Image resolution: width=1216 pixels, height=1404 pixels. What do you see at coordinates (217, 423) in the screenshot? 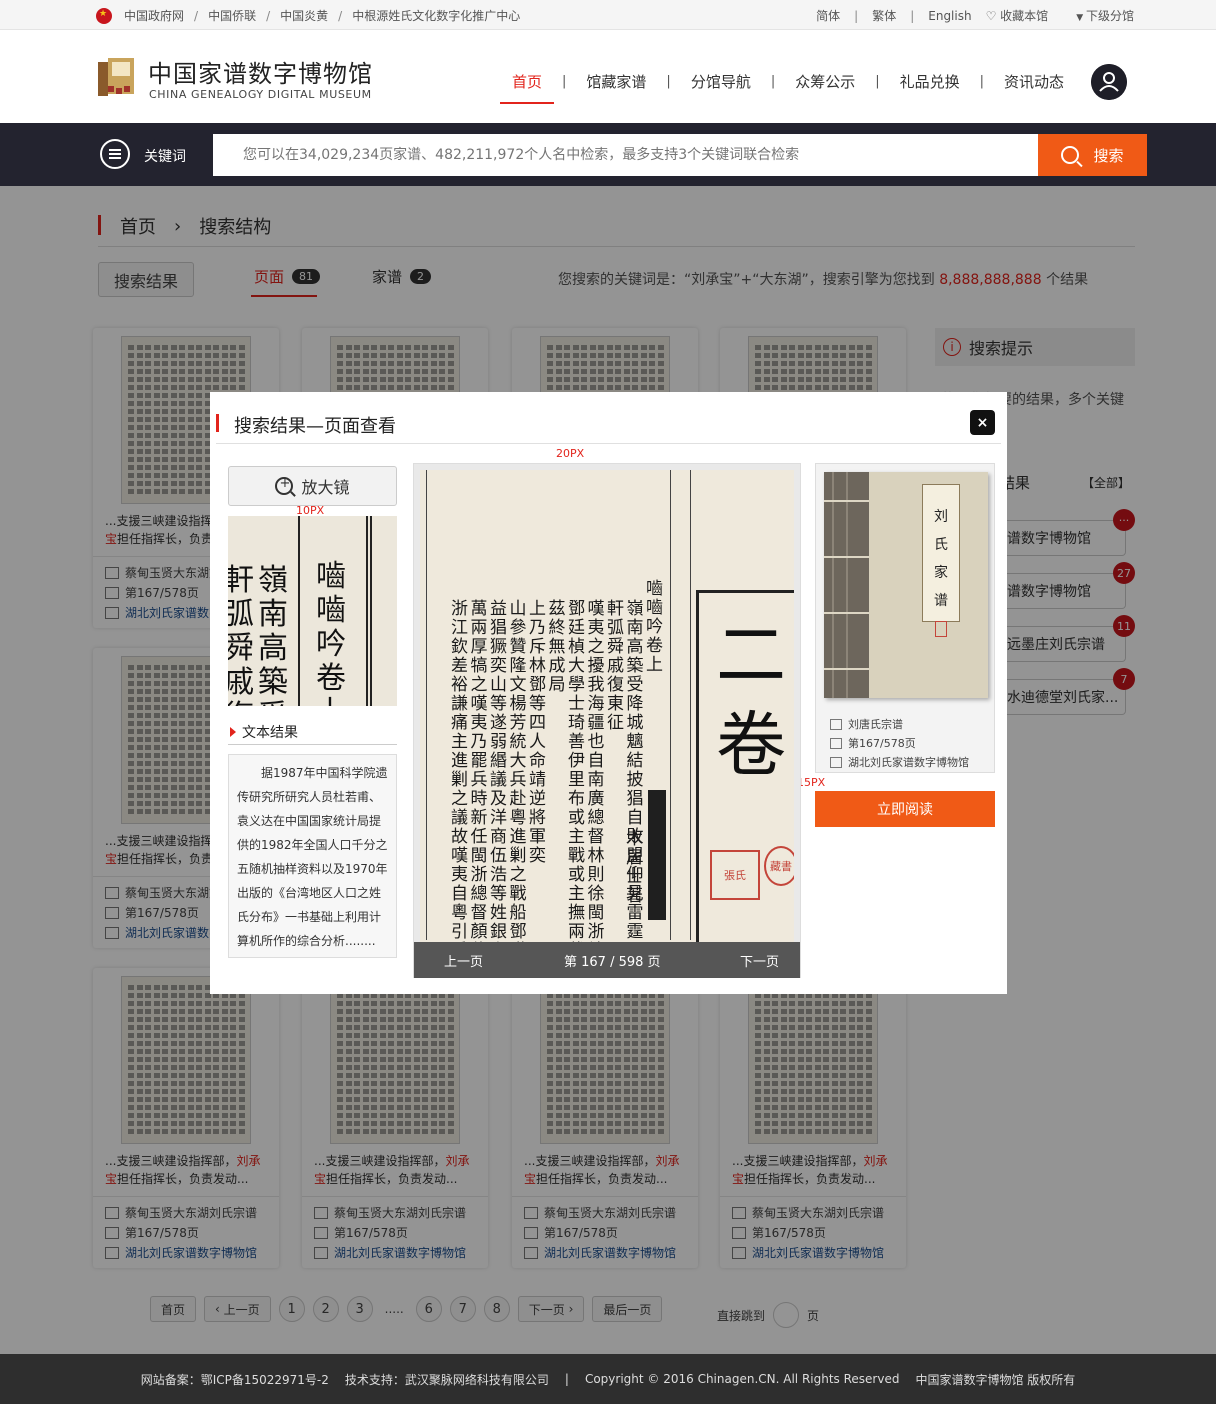
I see `modal-title-accent` at bounding box center [217, 423].